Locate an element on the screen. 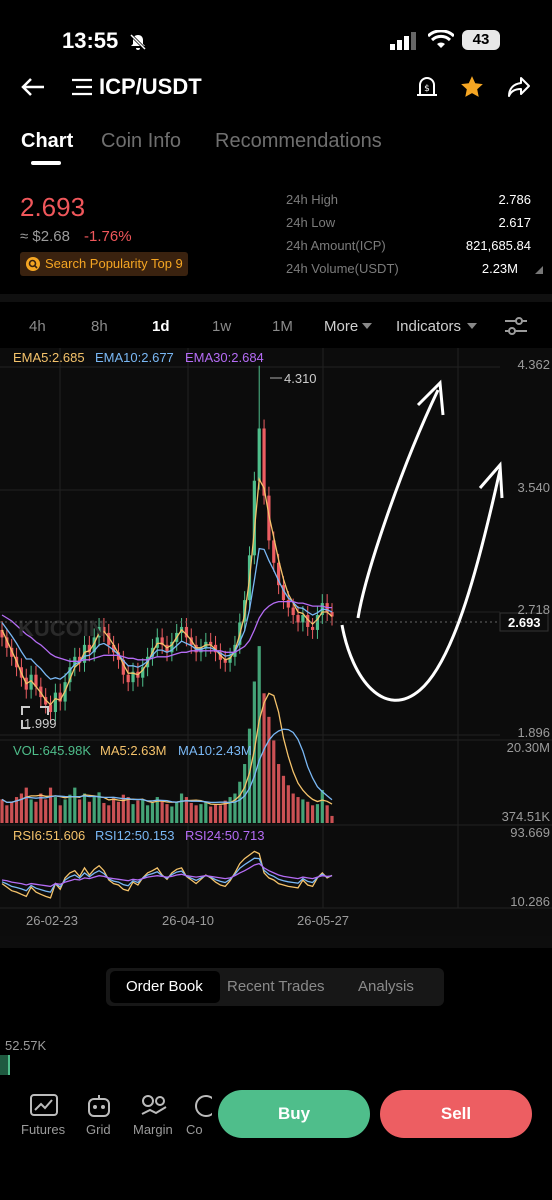 The image size is (552, 1200). sell-button: Sell is located at coordinates (456, 1114).